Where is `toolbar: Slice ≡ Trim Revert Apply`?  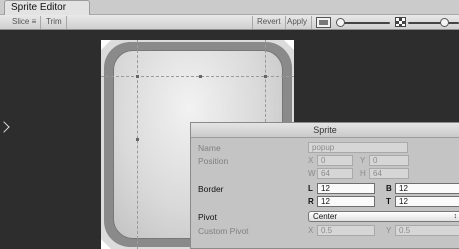
toolbar: Slice ≡ Trim Revert Apply is located at coordinates (229, 22).